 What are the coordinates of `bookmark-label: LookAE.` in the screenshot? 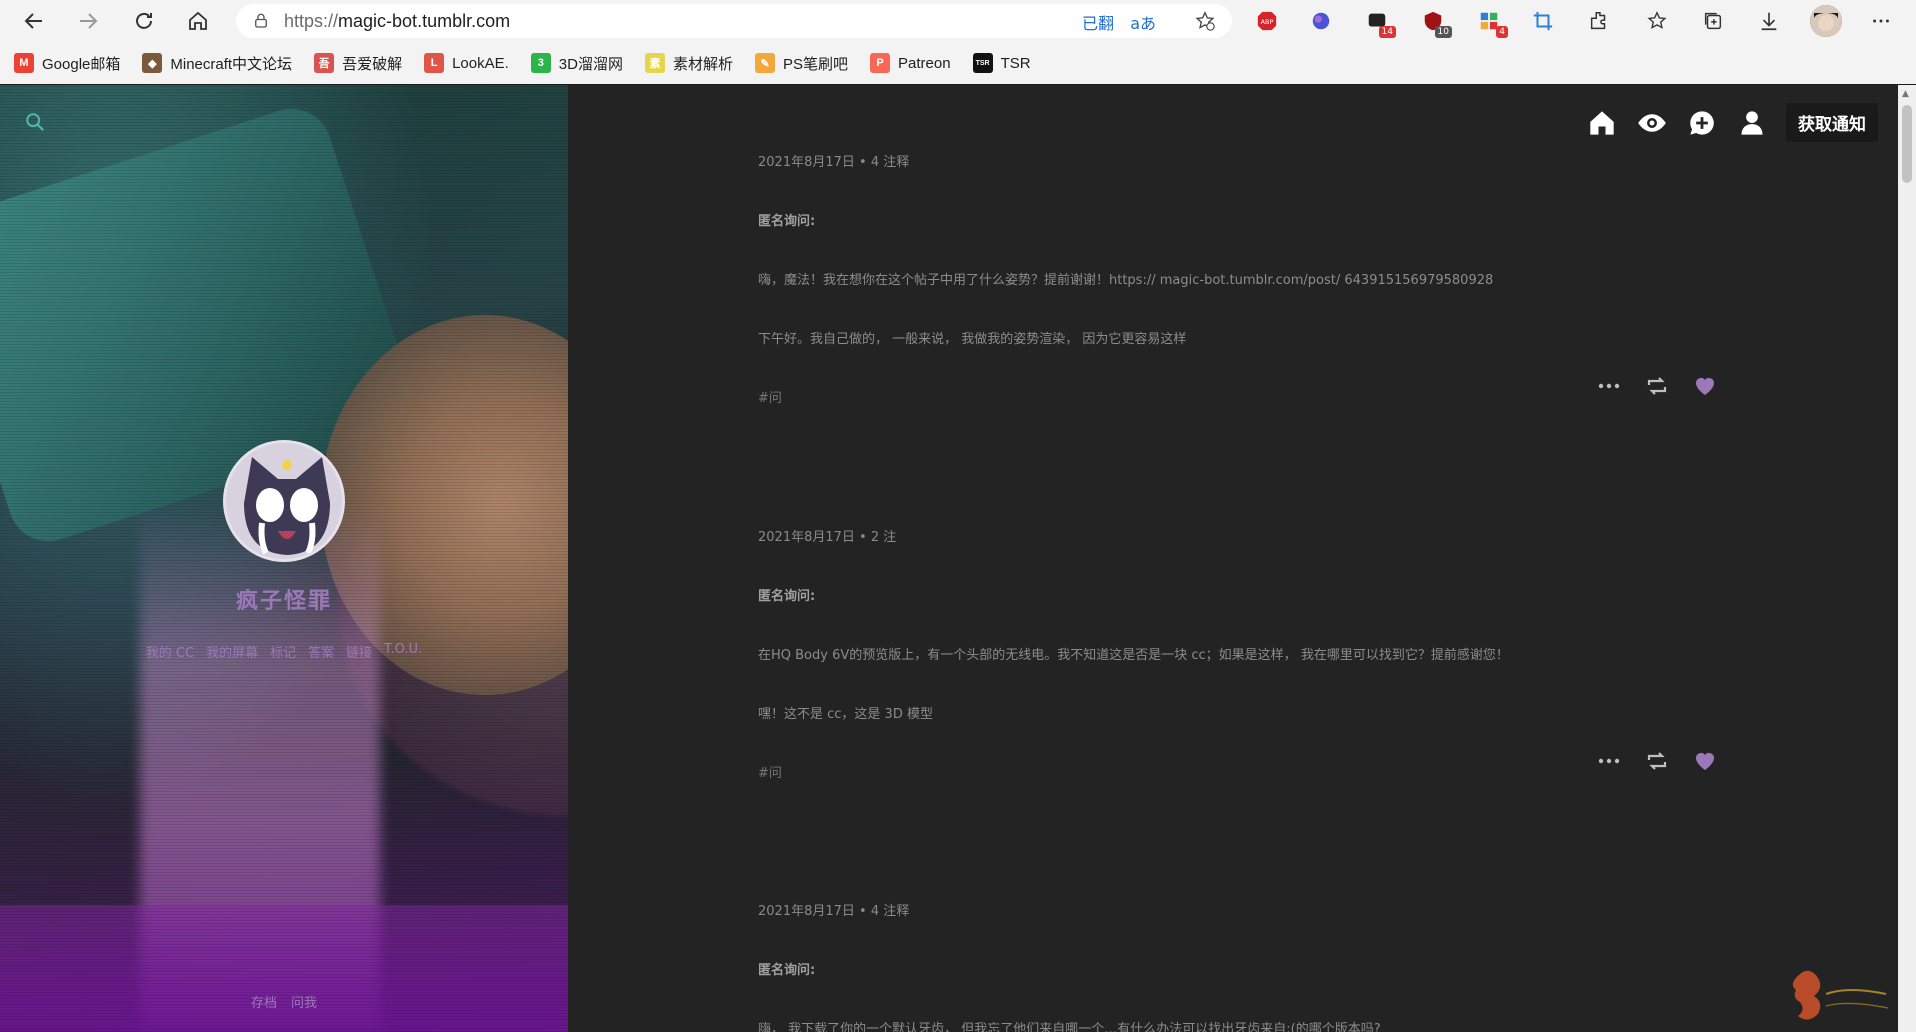 It's located at (480, 63).